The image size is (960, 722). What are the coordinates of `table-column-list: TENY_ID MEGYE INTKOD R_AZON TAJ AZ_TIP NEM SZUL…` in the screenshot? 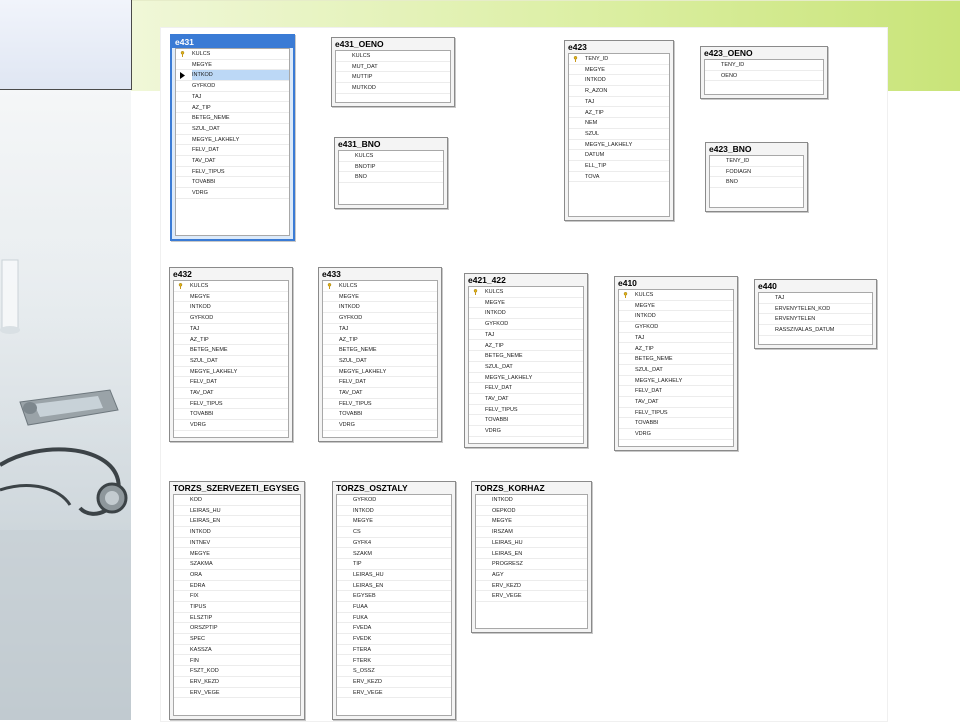 It's located at (619, 135).